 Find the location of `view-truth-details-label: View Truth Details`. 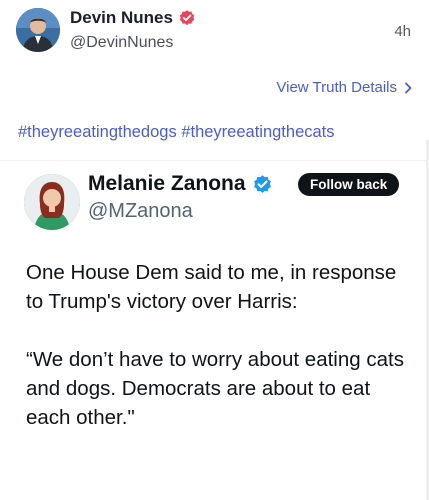

view-truth-details-label: View Truth Details is located at coordinates (336, 87).